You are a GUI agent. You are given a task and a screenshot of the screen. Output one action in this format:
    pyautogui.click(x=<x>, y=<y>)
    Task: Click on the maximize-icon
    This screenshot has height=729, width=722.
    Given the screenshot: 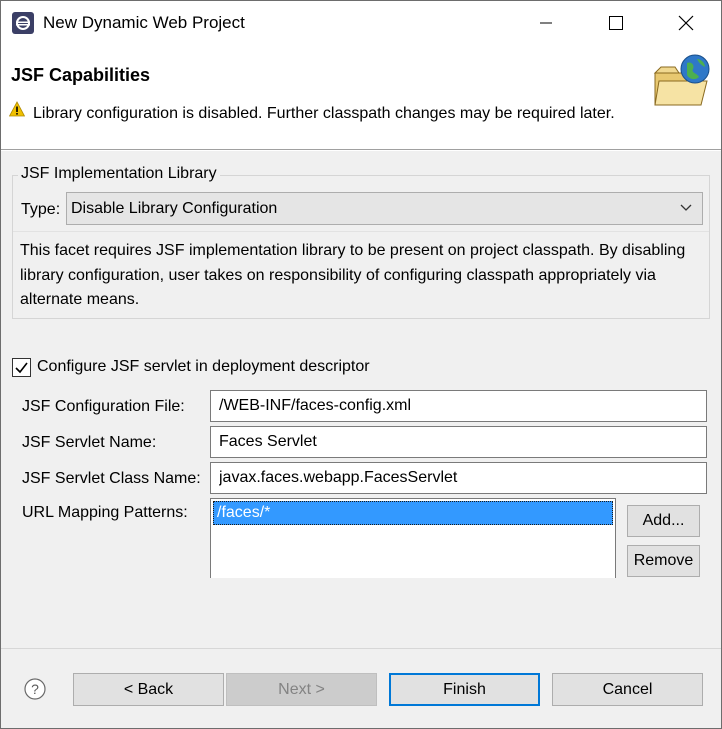 What is the action you would take?
    pyautogui.click(x=616, y=23)
    